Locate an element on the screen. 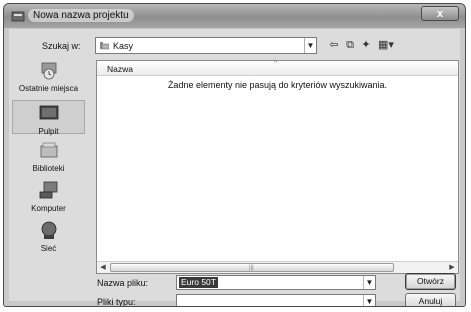 The width and height of the screenshot is (471, 312). place-recent-label: Ostatnie miejsca is located at coordinates (48, 88).